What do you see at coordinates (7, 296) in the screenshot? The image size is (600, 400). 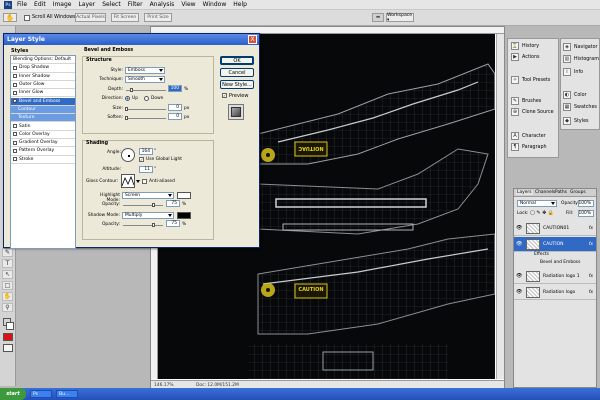 I see `hand-icon: ✋` at bounding box center [7, 296].